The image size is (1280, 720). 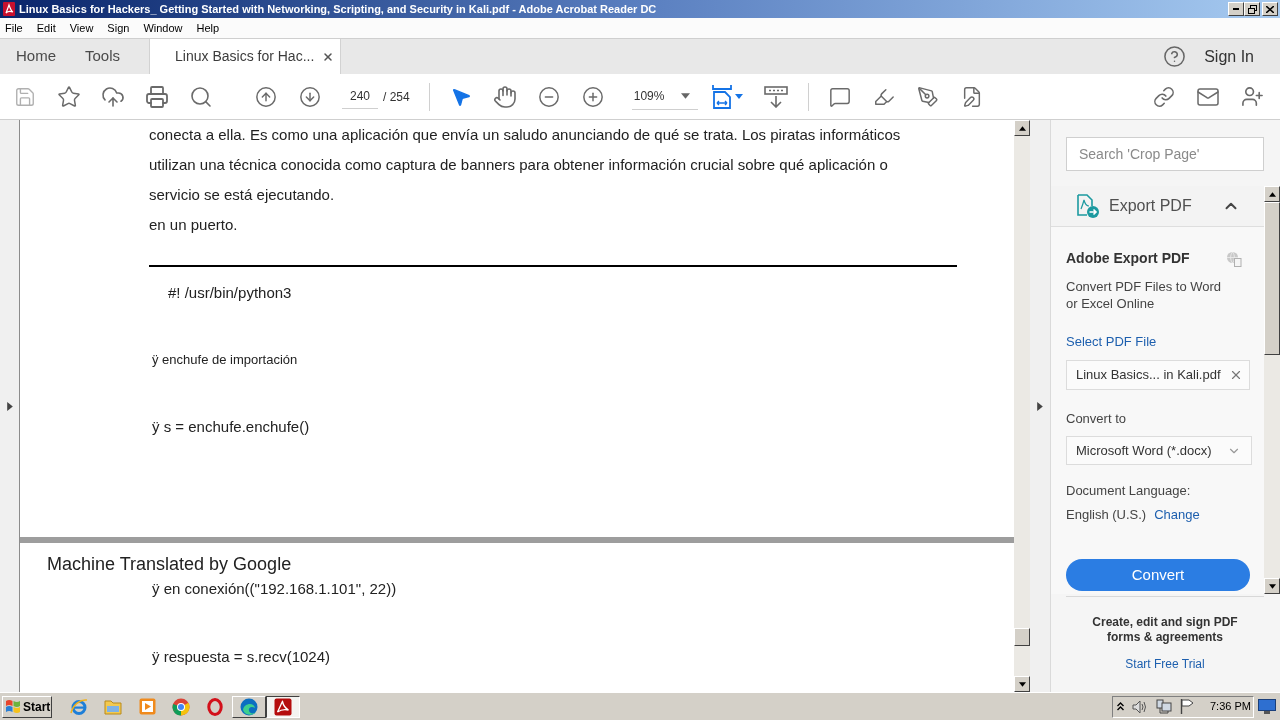 What do you see at coordinates (274, 589) in the screenshot?
I see `code-line: ÿ en conexión(("192.168.1.101", 22))` at bounding box center [274, 589].